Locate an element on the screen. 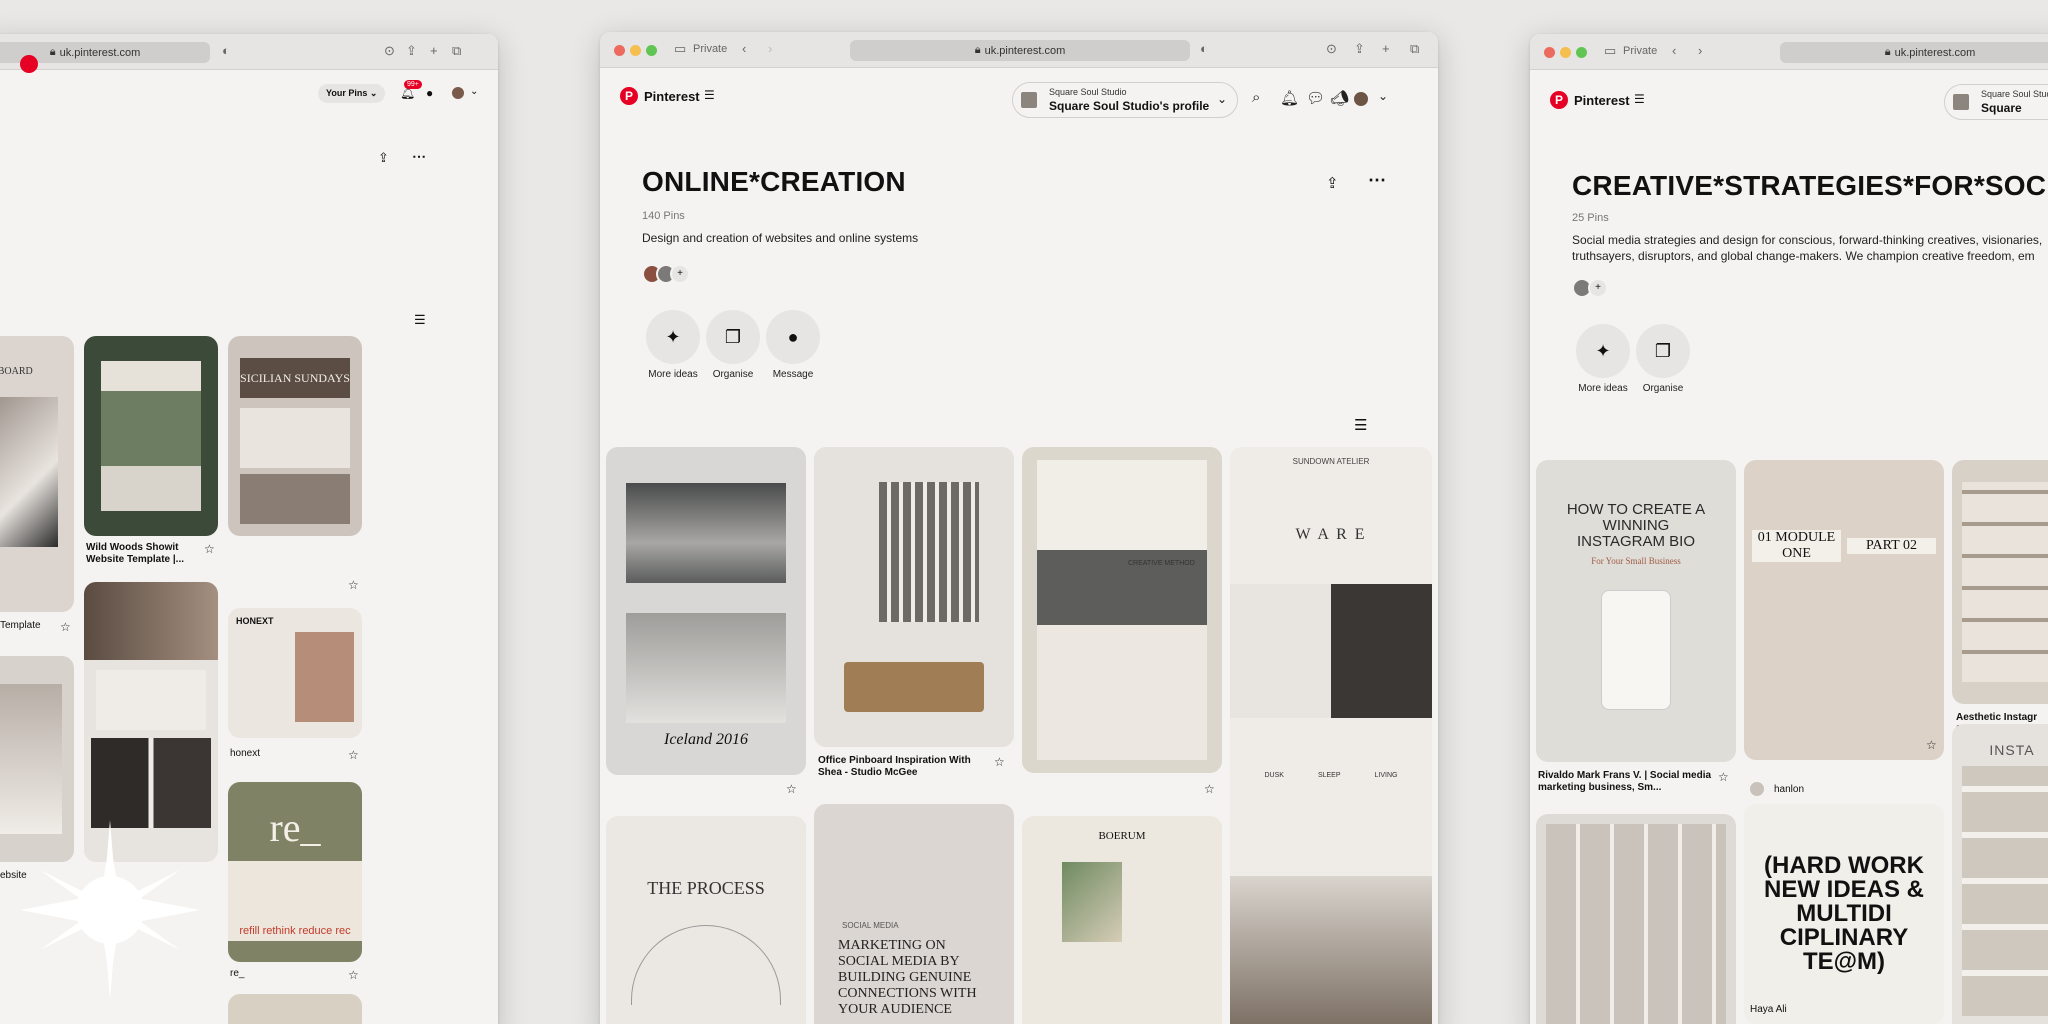  ware-items-row: DUSK SLEEP LIVING is located at coordinates (1331, 775).